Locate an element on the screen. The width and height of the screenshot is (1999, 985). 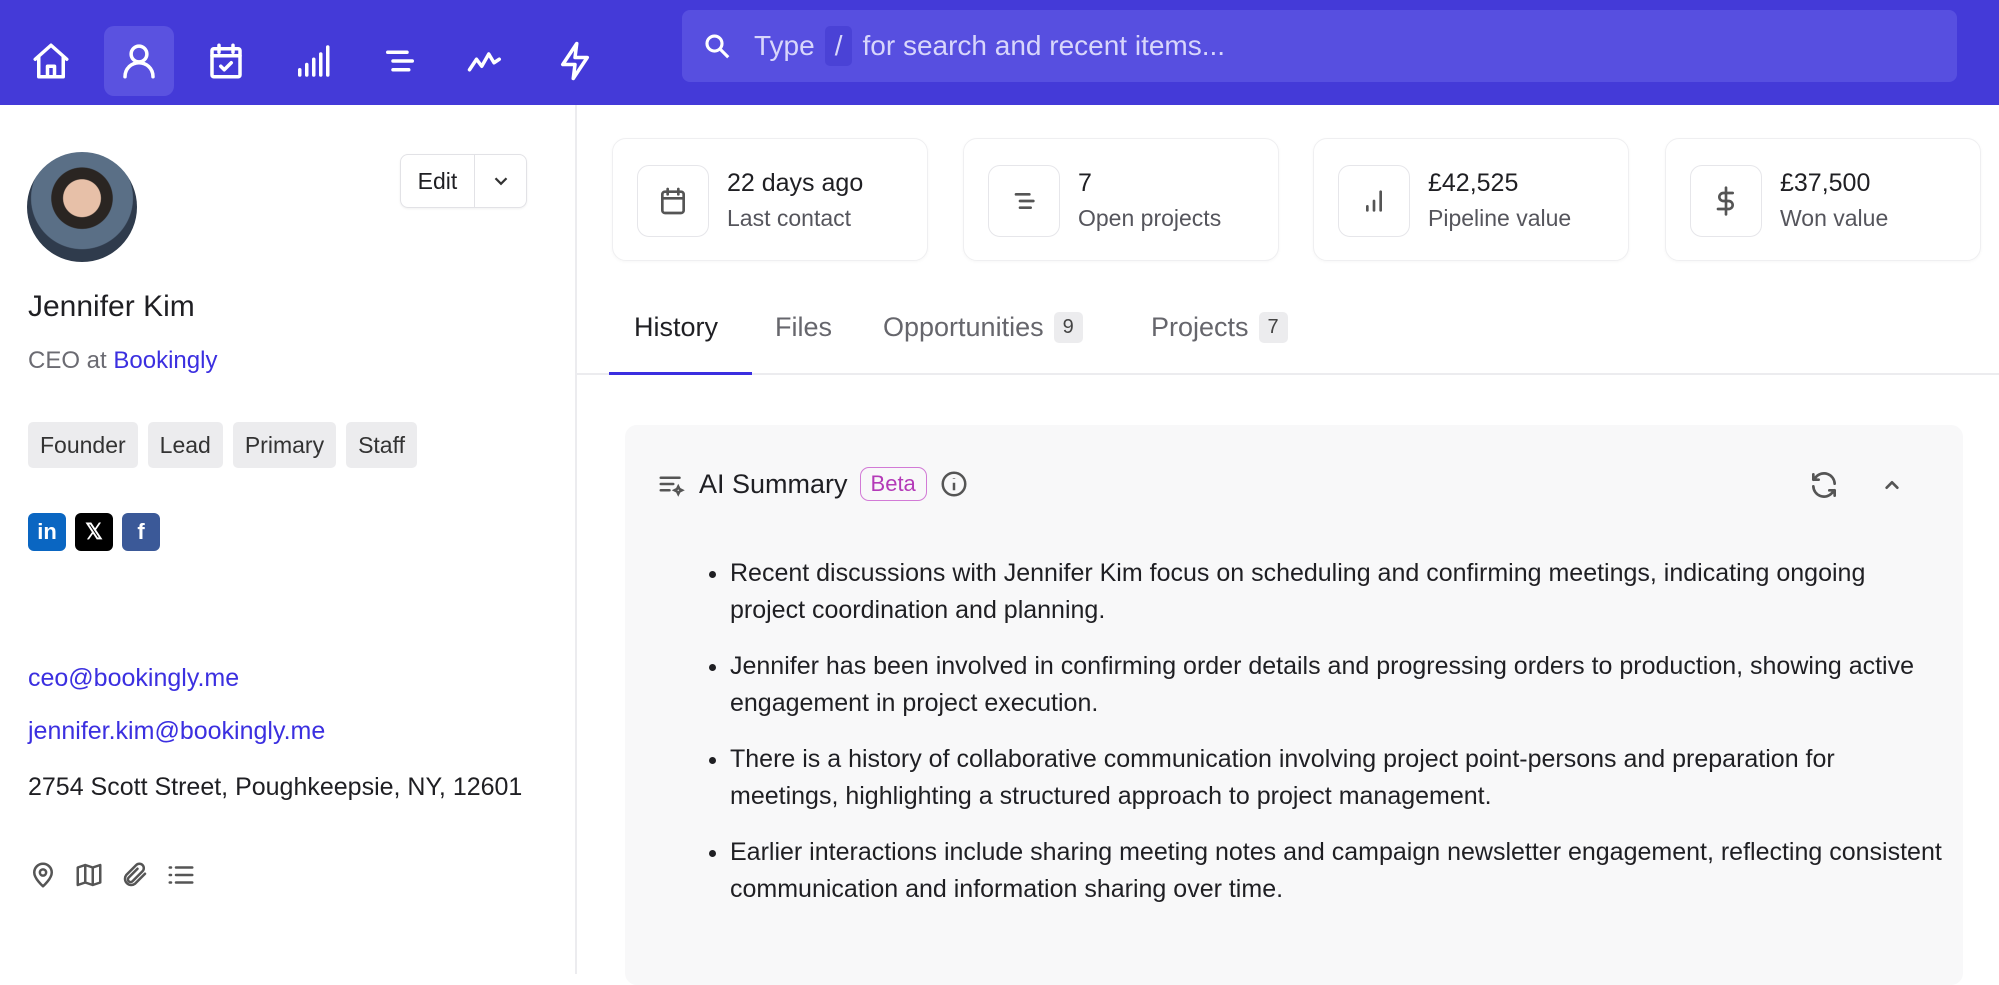
tag-list: Founder Lead Primary Staff is located at coordinates (222, 445).